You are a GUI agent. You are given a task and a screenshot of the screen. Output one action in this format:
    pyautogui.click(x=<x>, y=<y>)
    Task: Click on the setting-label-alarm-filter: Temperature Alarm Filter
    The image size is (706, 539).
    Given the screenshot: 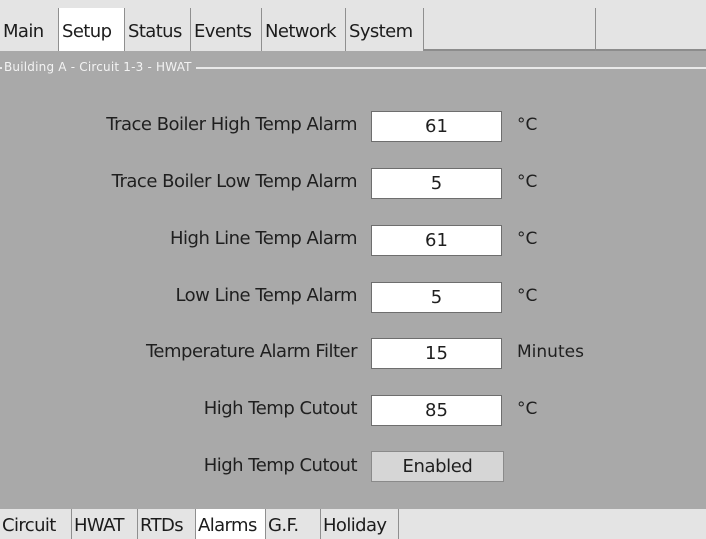 What is the action you would take?
    pyautogui.click(x=251, y=351)
    